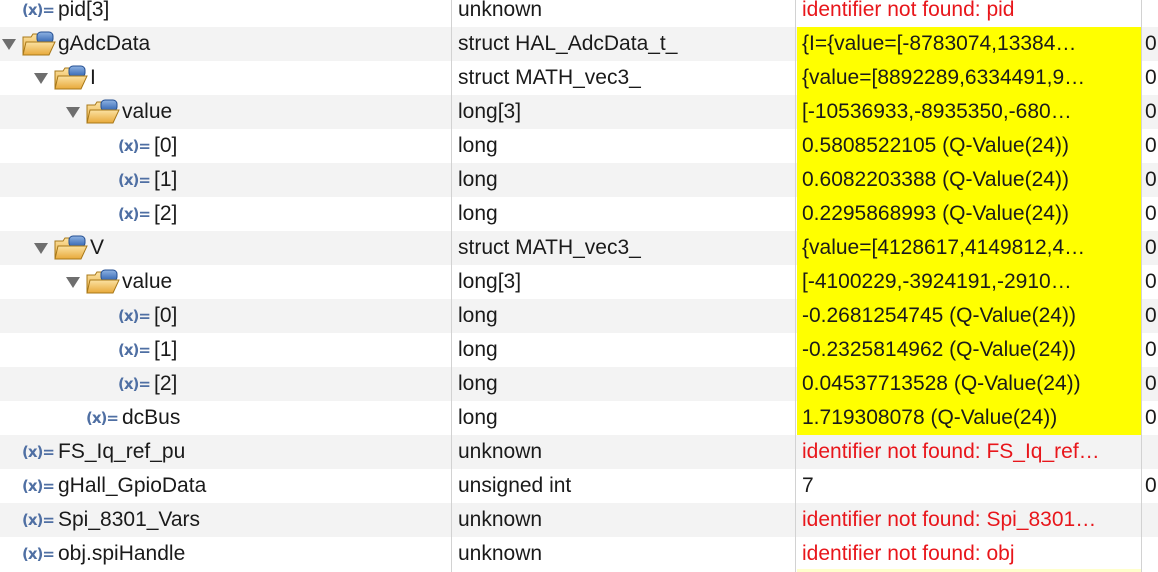 This screenshot has height=572, width=1158. What do you see at coordinates (579, 146) in the screenshot?
I see `table-row: (x)= [0] long 0.5808522105 (Q-Value(24)) 0` at bounding box center [579, 146].